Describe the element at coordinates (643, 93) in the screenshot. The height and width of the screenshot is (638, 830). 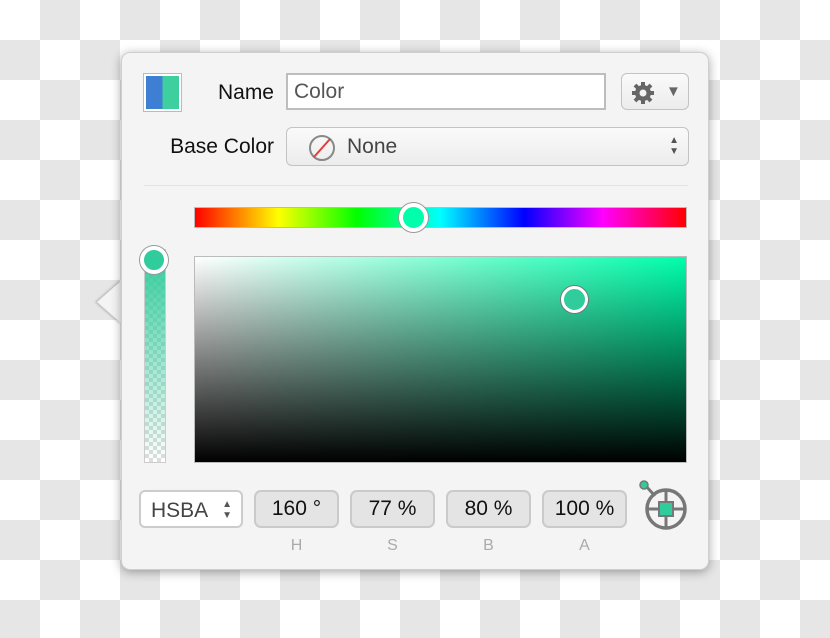
I see `gear-icon` at that location.